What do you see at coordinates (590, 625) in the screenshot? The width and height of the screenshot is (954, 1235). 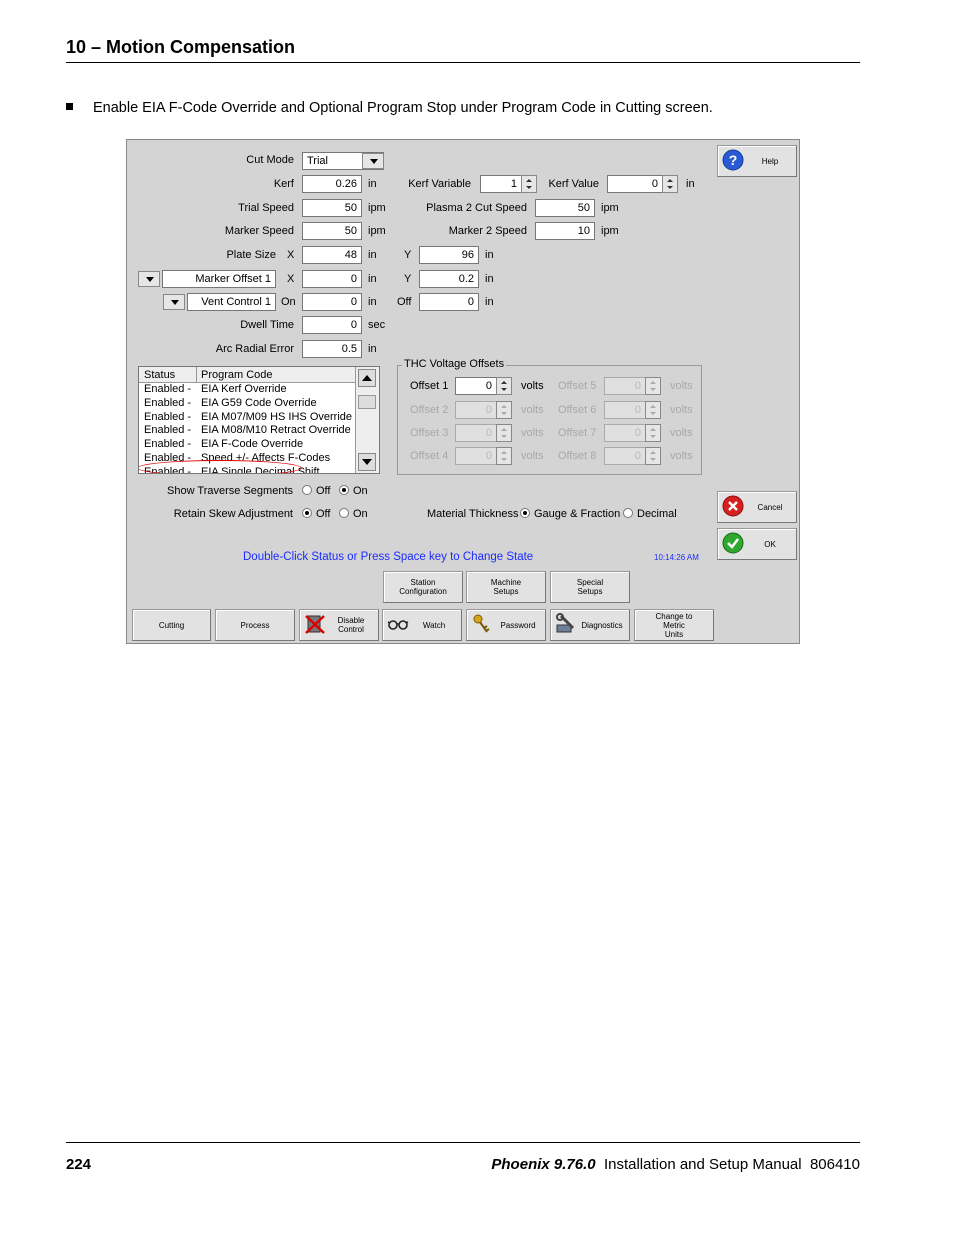 I see `diagnostics-button: Diagnostics` at bounding box center [590, 625].